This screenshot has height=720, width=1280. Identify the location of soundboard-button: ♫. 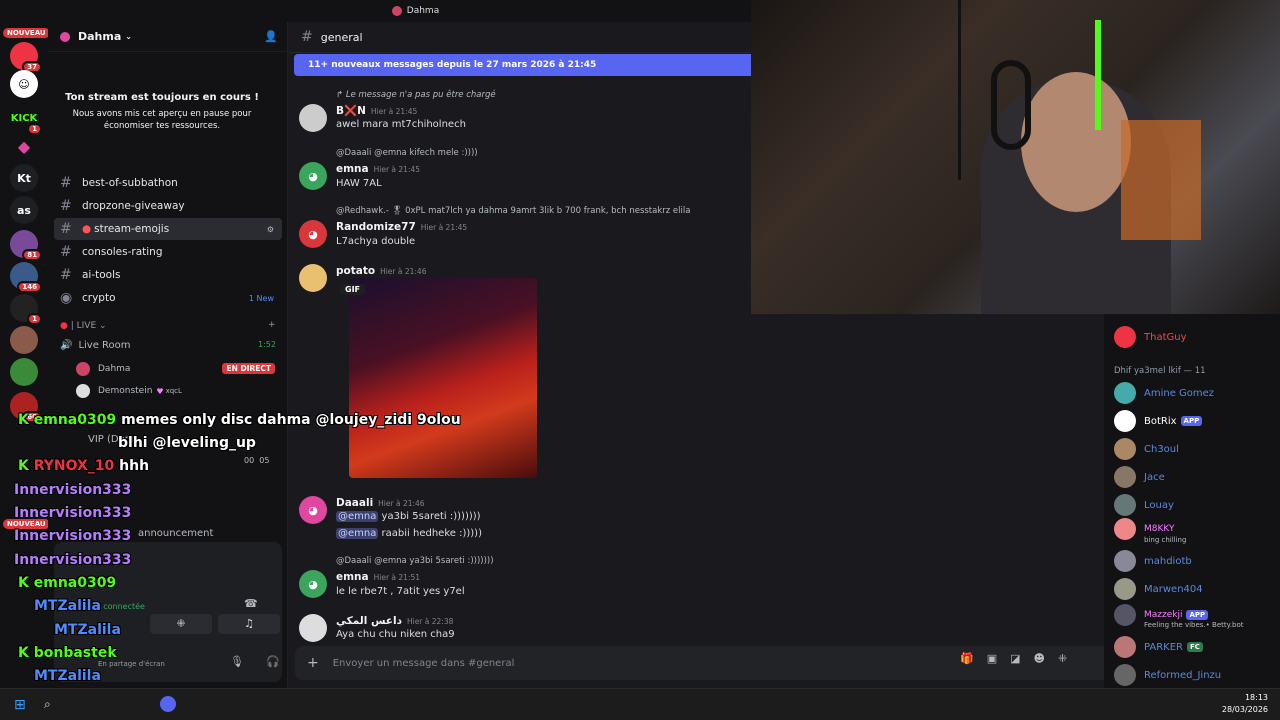
(249, 624).